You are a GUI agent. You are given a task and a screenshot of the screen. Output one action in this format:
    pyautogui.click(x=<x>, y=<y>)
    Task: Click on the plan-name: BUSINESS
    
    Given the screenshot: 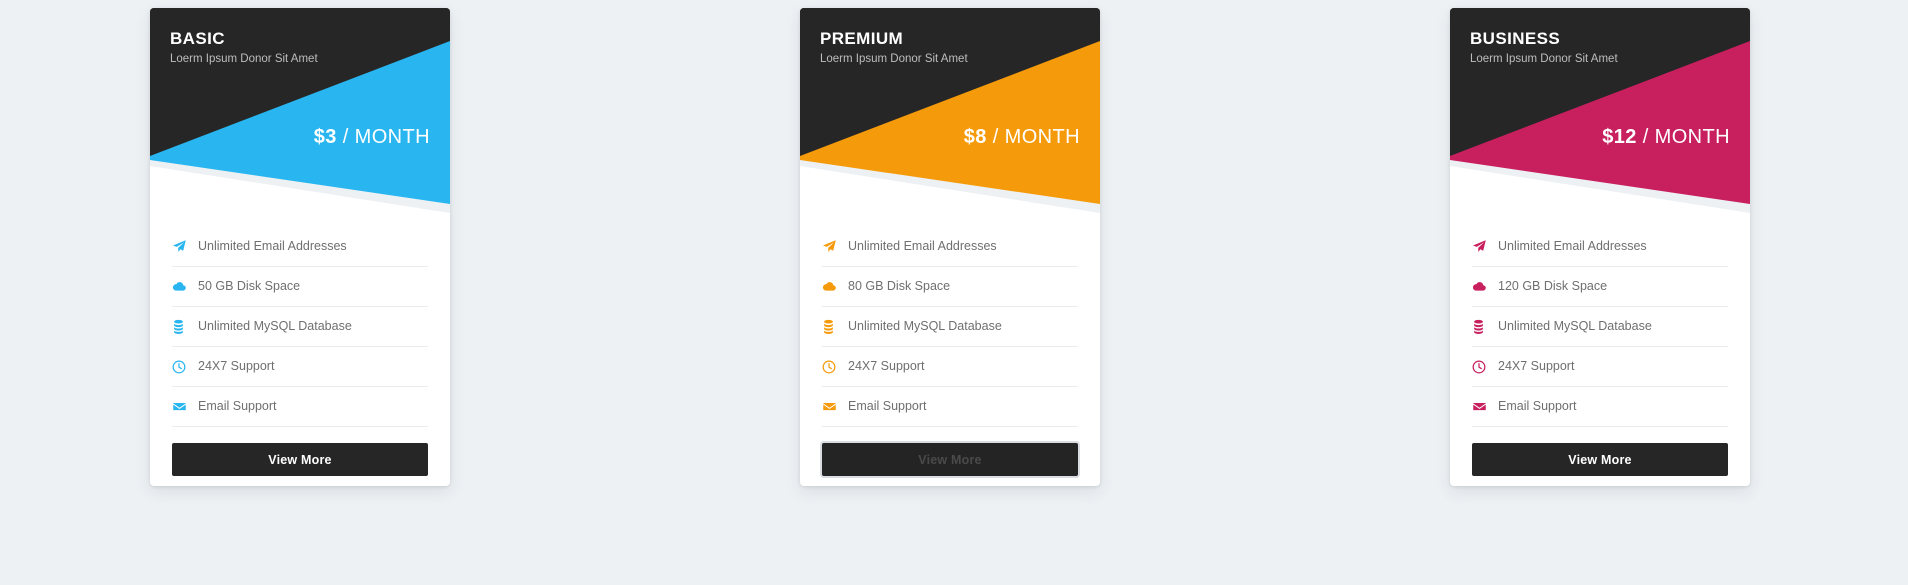 What is the action you would take?
    pyautogui.click(x=1515, y=38)
    